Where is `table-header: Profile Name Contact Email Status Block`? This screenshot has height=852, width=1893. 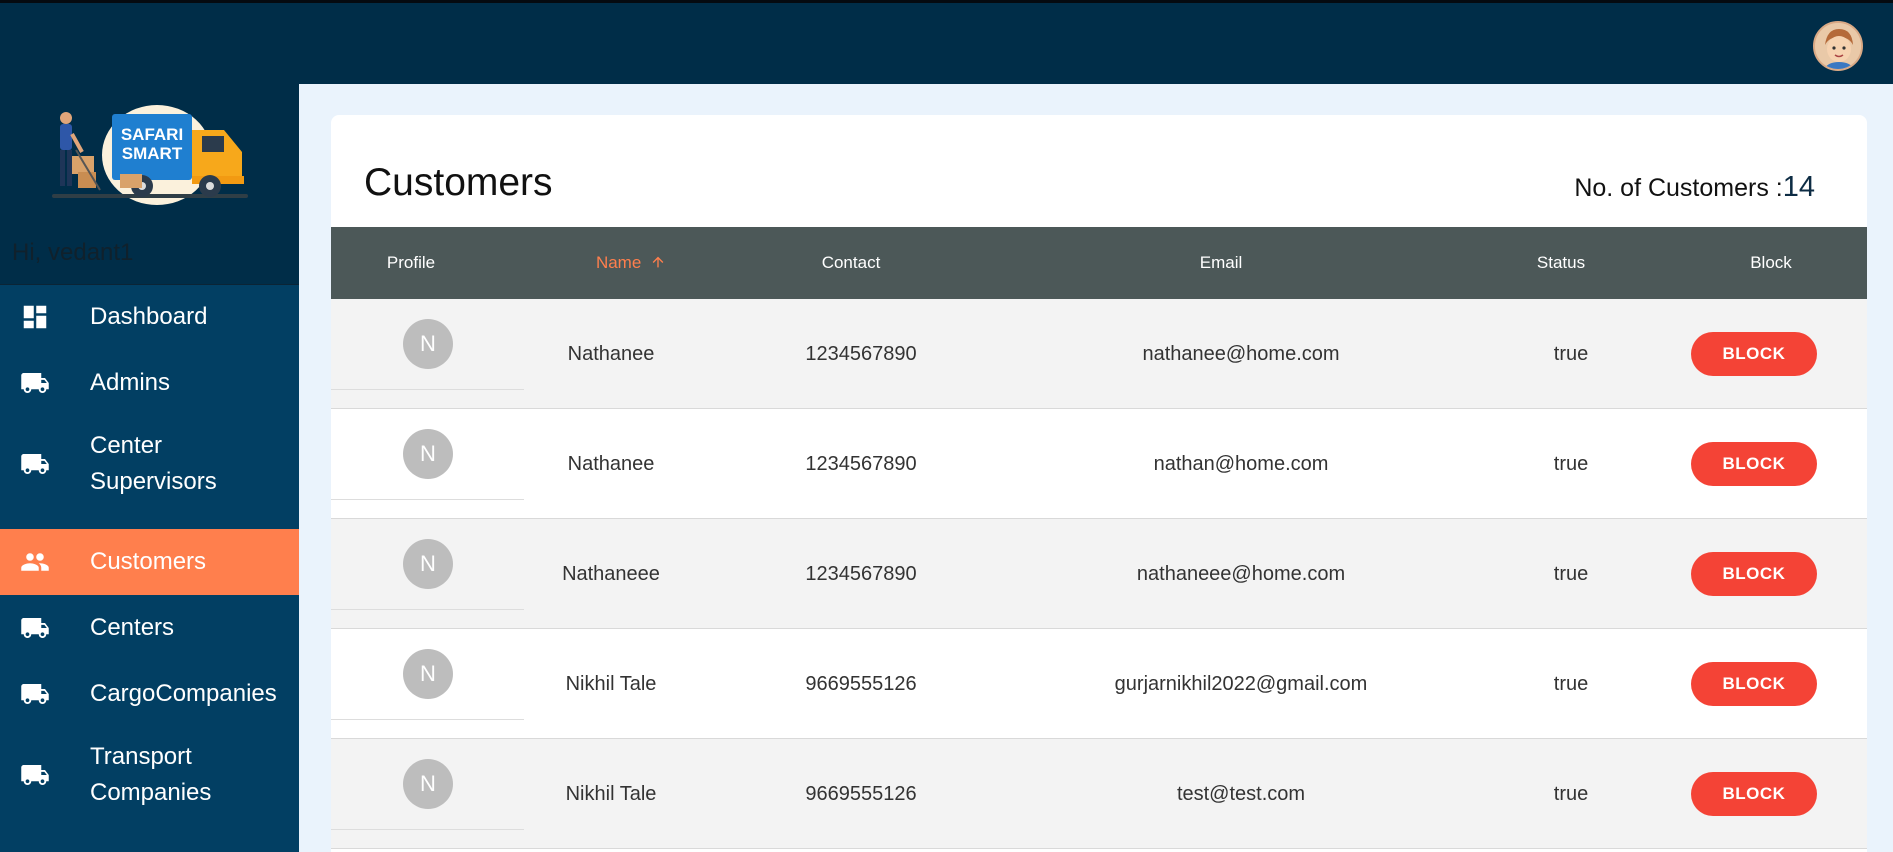
table-header: Profile Name Contact Email Status Block is located at coordinates (1099, 263).